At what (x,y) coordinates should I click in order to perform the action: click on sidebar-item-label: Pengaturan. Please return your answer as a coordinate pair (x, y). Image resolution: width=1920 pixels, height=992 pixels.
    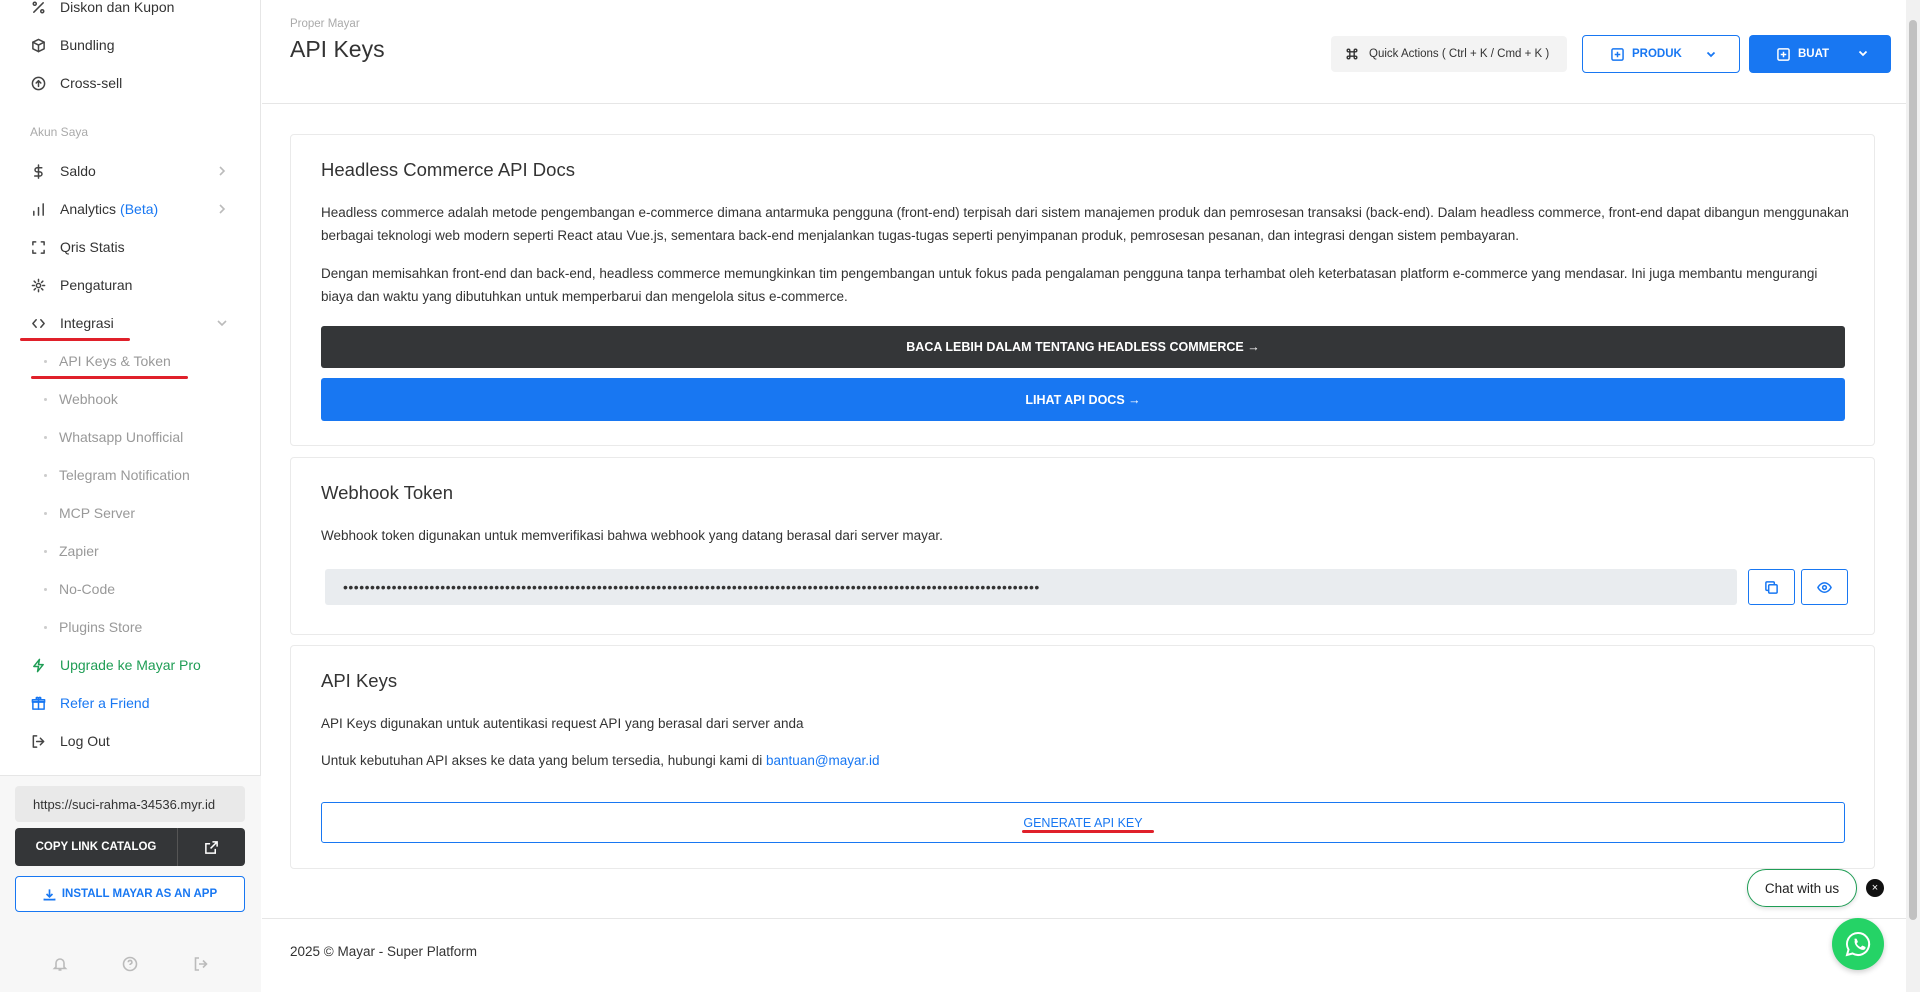
    Looking at the image, I should click on (96, 285).